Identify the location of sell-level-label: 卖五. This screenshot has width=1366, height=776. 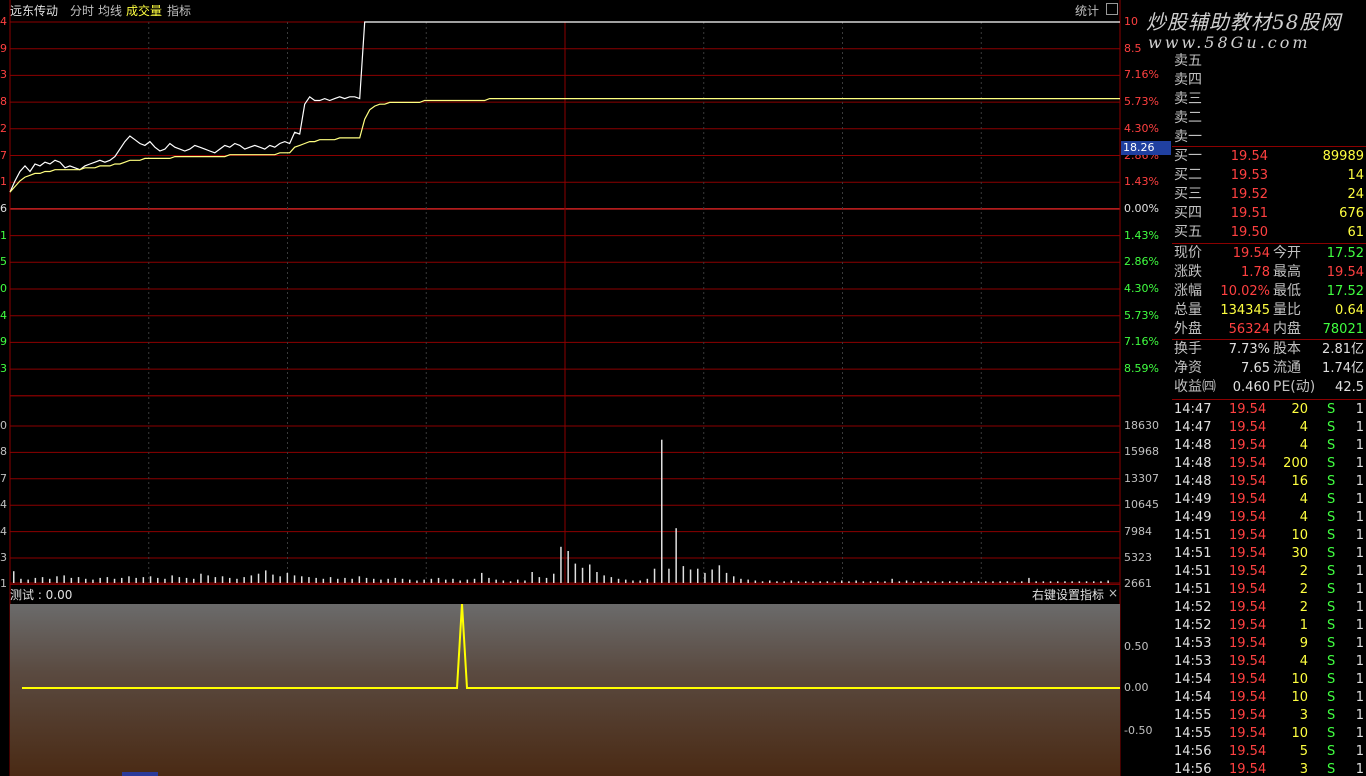
(1188, 61).